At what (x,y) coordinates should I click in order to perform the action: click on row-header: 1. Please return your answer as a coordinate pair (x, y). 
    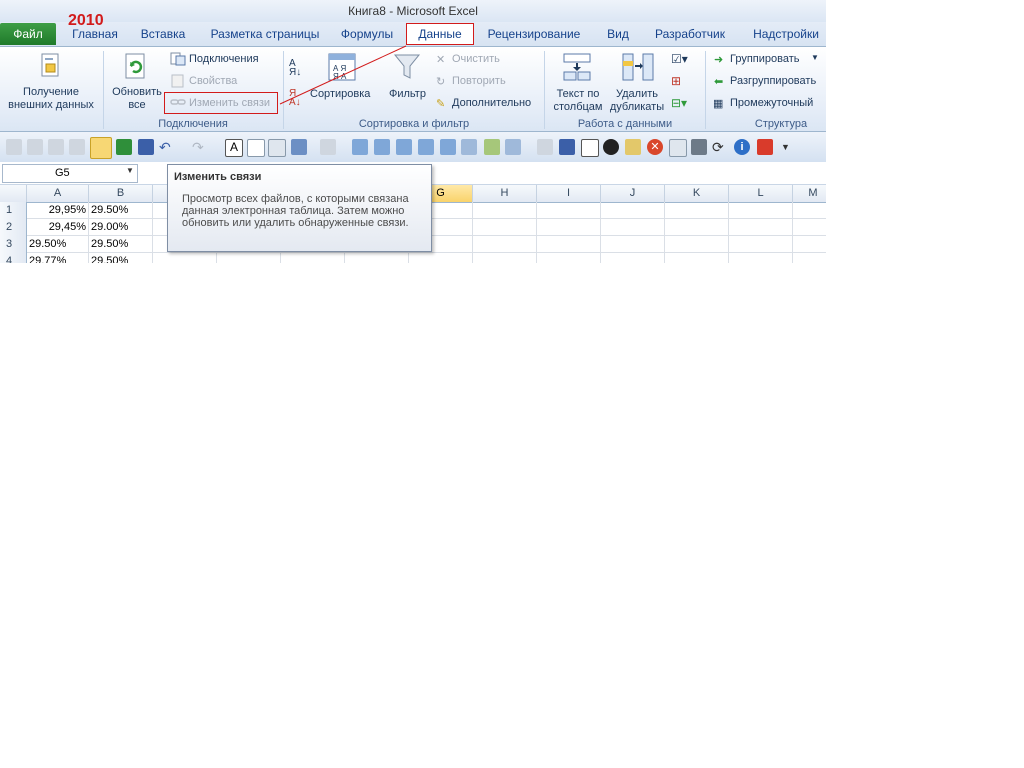
    Looking at the image, I should click on (13, 211).